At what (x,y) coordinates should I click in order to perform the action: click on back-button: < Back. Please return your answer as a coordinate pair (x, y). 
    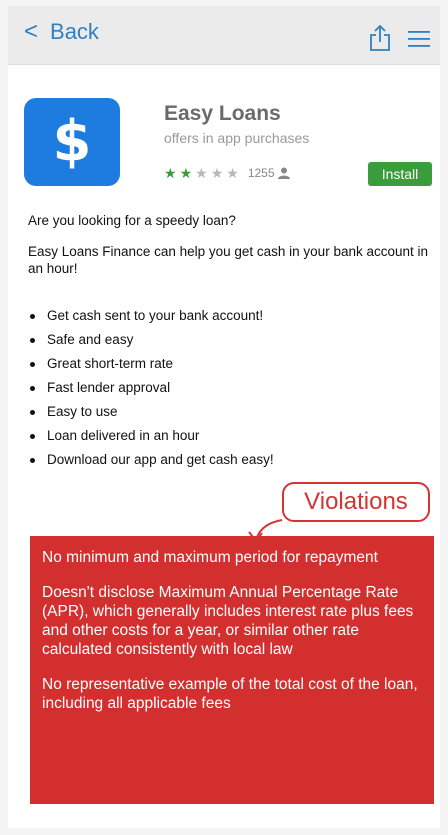
    Looking at the image, I should click on (61, 32).